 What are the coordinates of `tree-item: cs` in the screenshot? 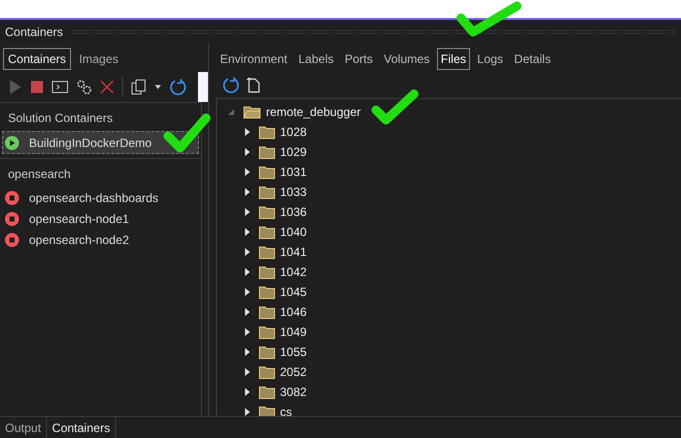 It's located at (449, 409).